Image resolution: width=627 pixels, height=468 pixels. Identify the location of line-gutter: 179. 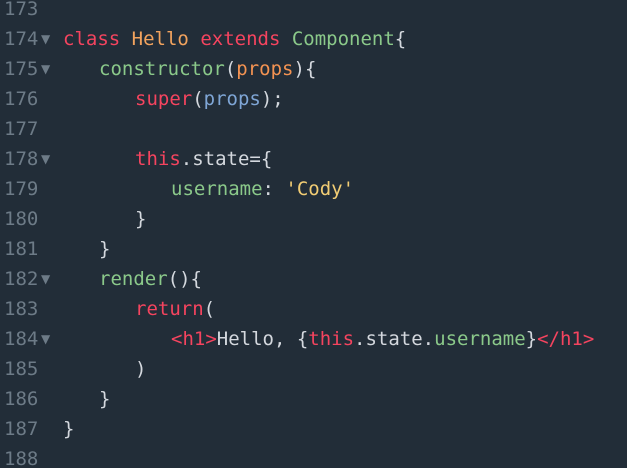
(29, 189).